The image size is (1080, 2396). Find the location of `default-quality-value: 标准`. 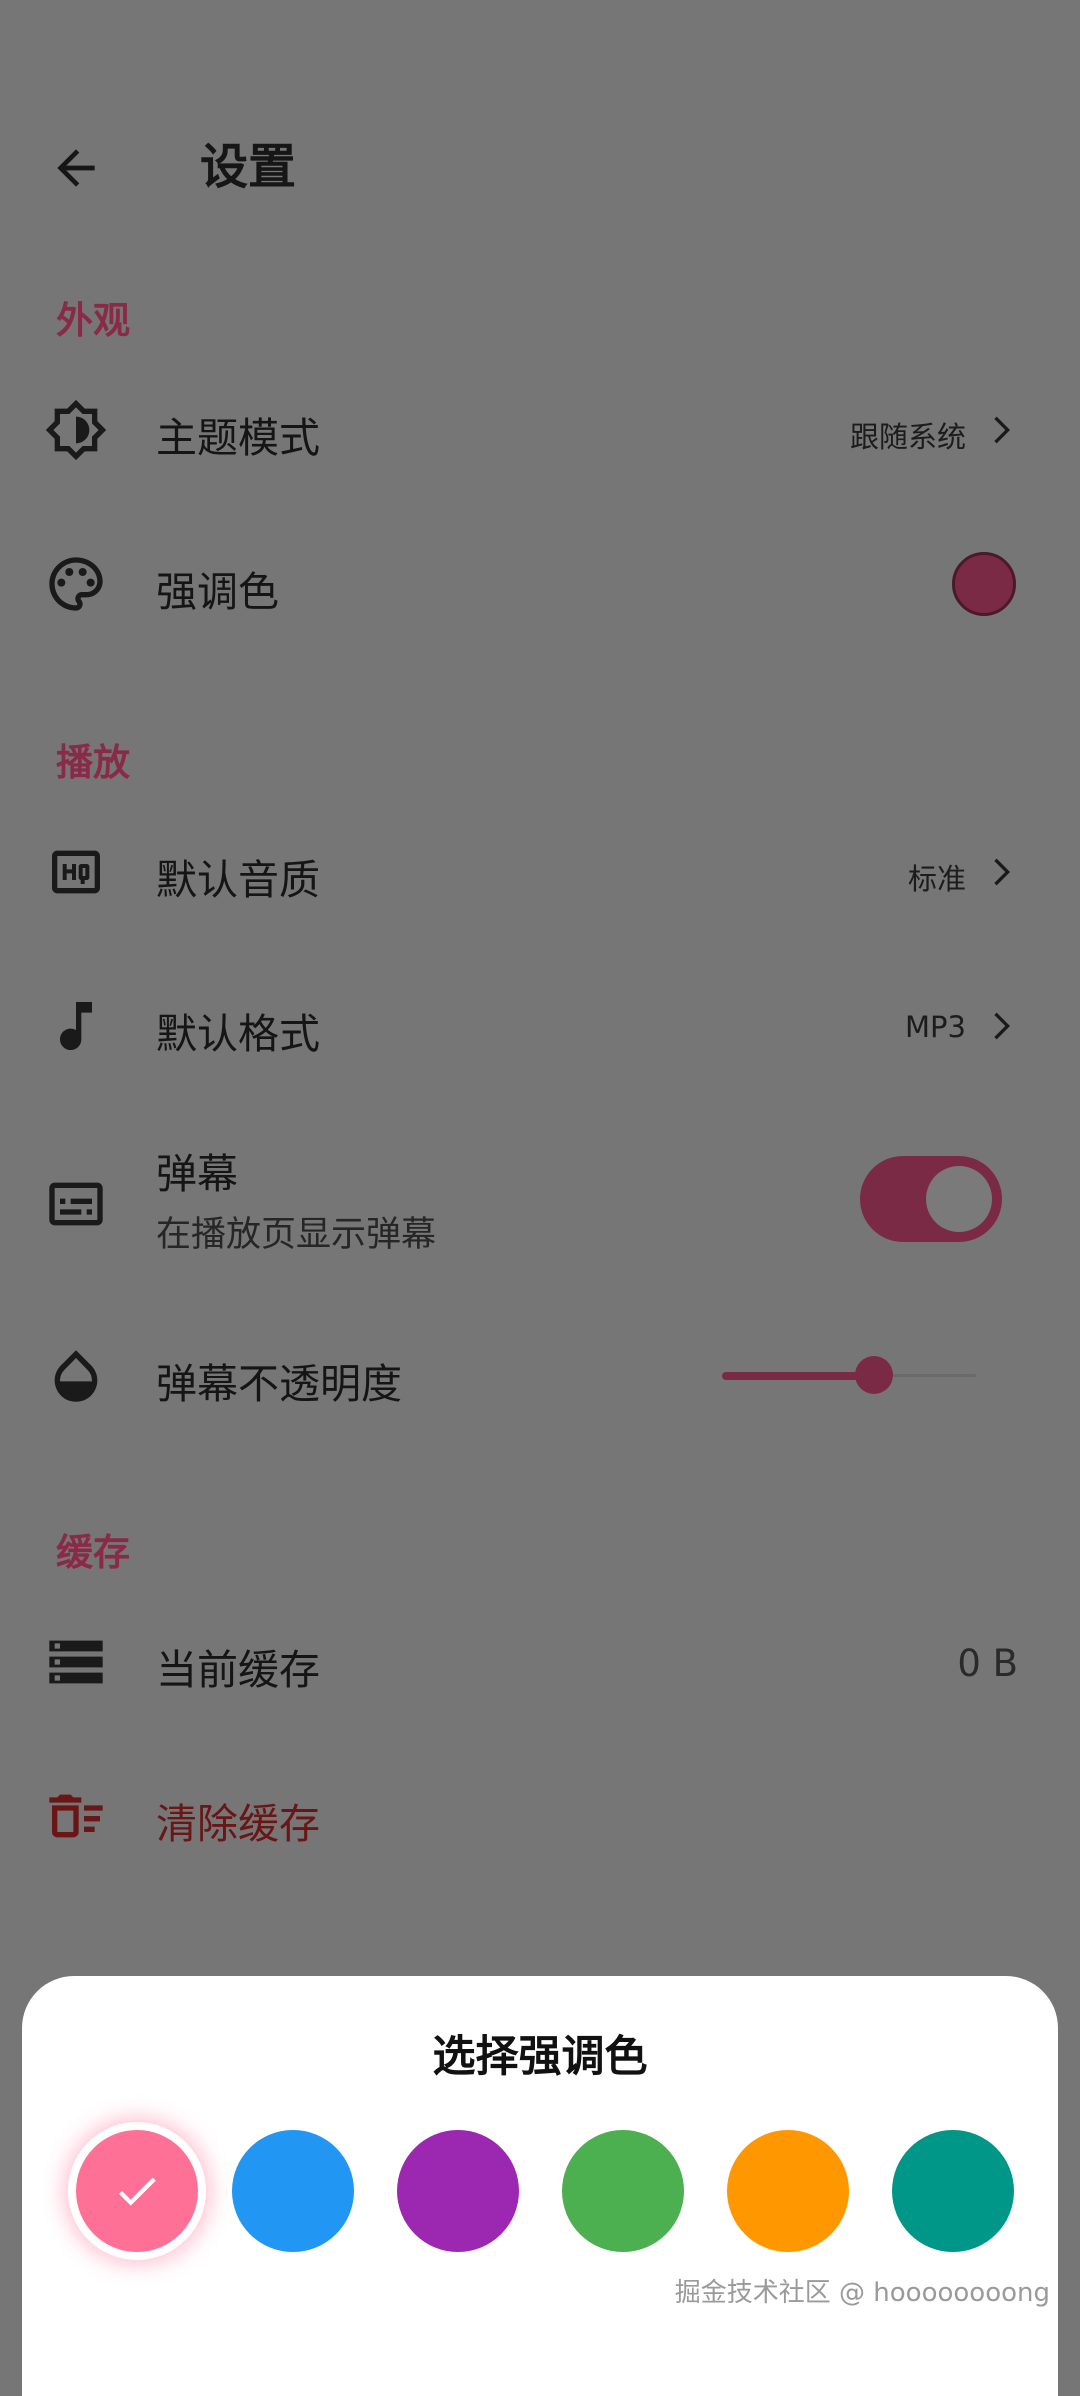

default-quality-value: 标准 is located at coordinates (936, 879).